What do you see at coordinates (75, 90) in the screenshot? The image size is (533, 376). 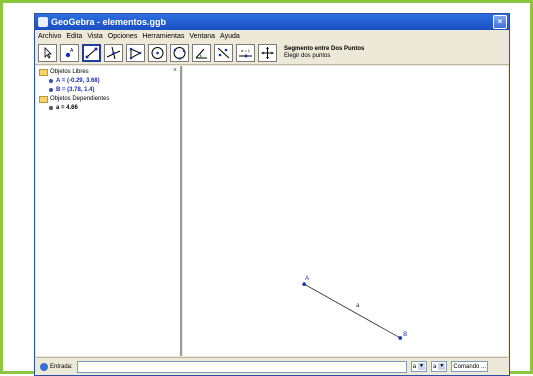 I see `free-object-b: B = (3.78, 1.4)` at bounding box center [75, 90].